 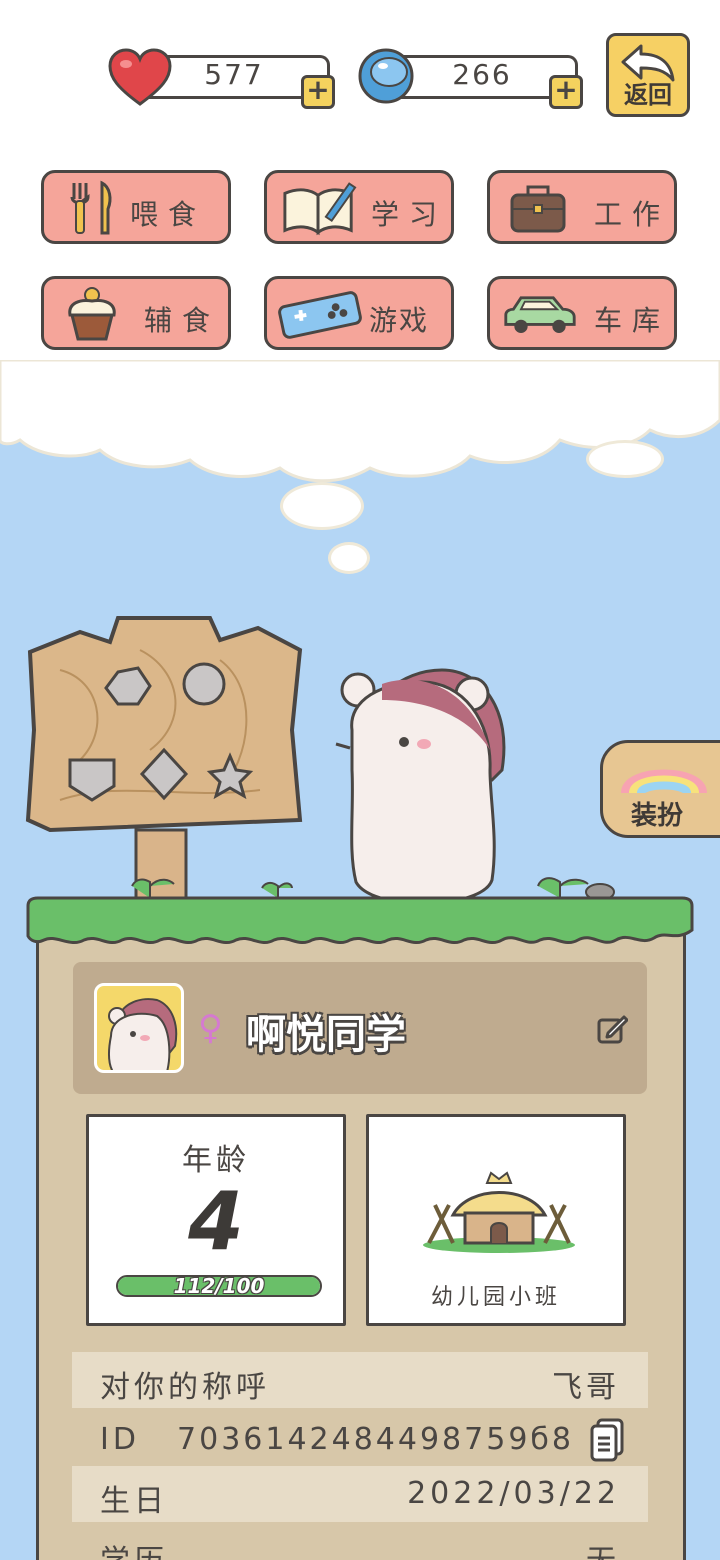 I want to click on hut-icon, so click(x=499, y=1212).